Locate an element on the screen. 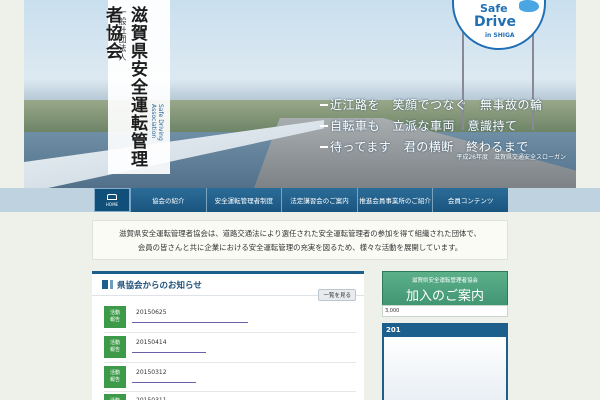 This screenshot has height=400, width=600. logo-text-drive: Drive is located at coordinates (495, 22).